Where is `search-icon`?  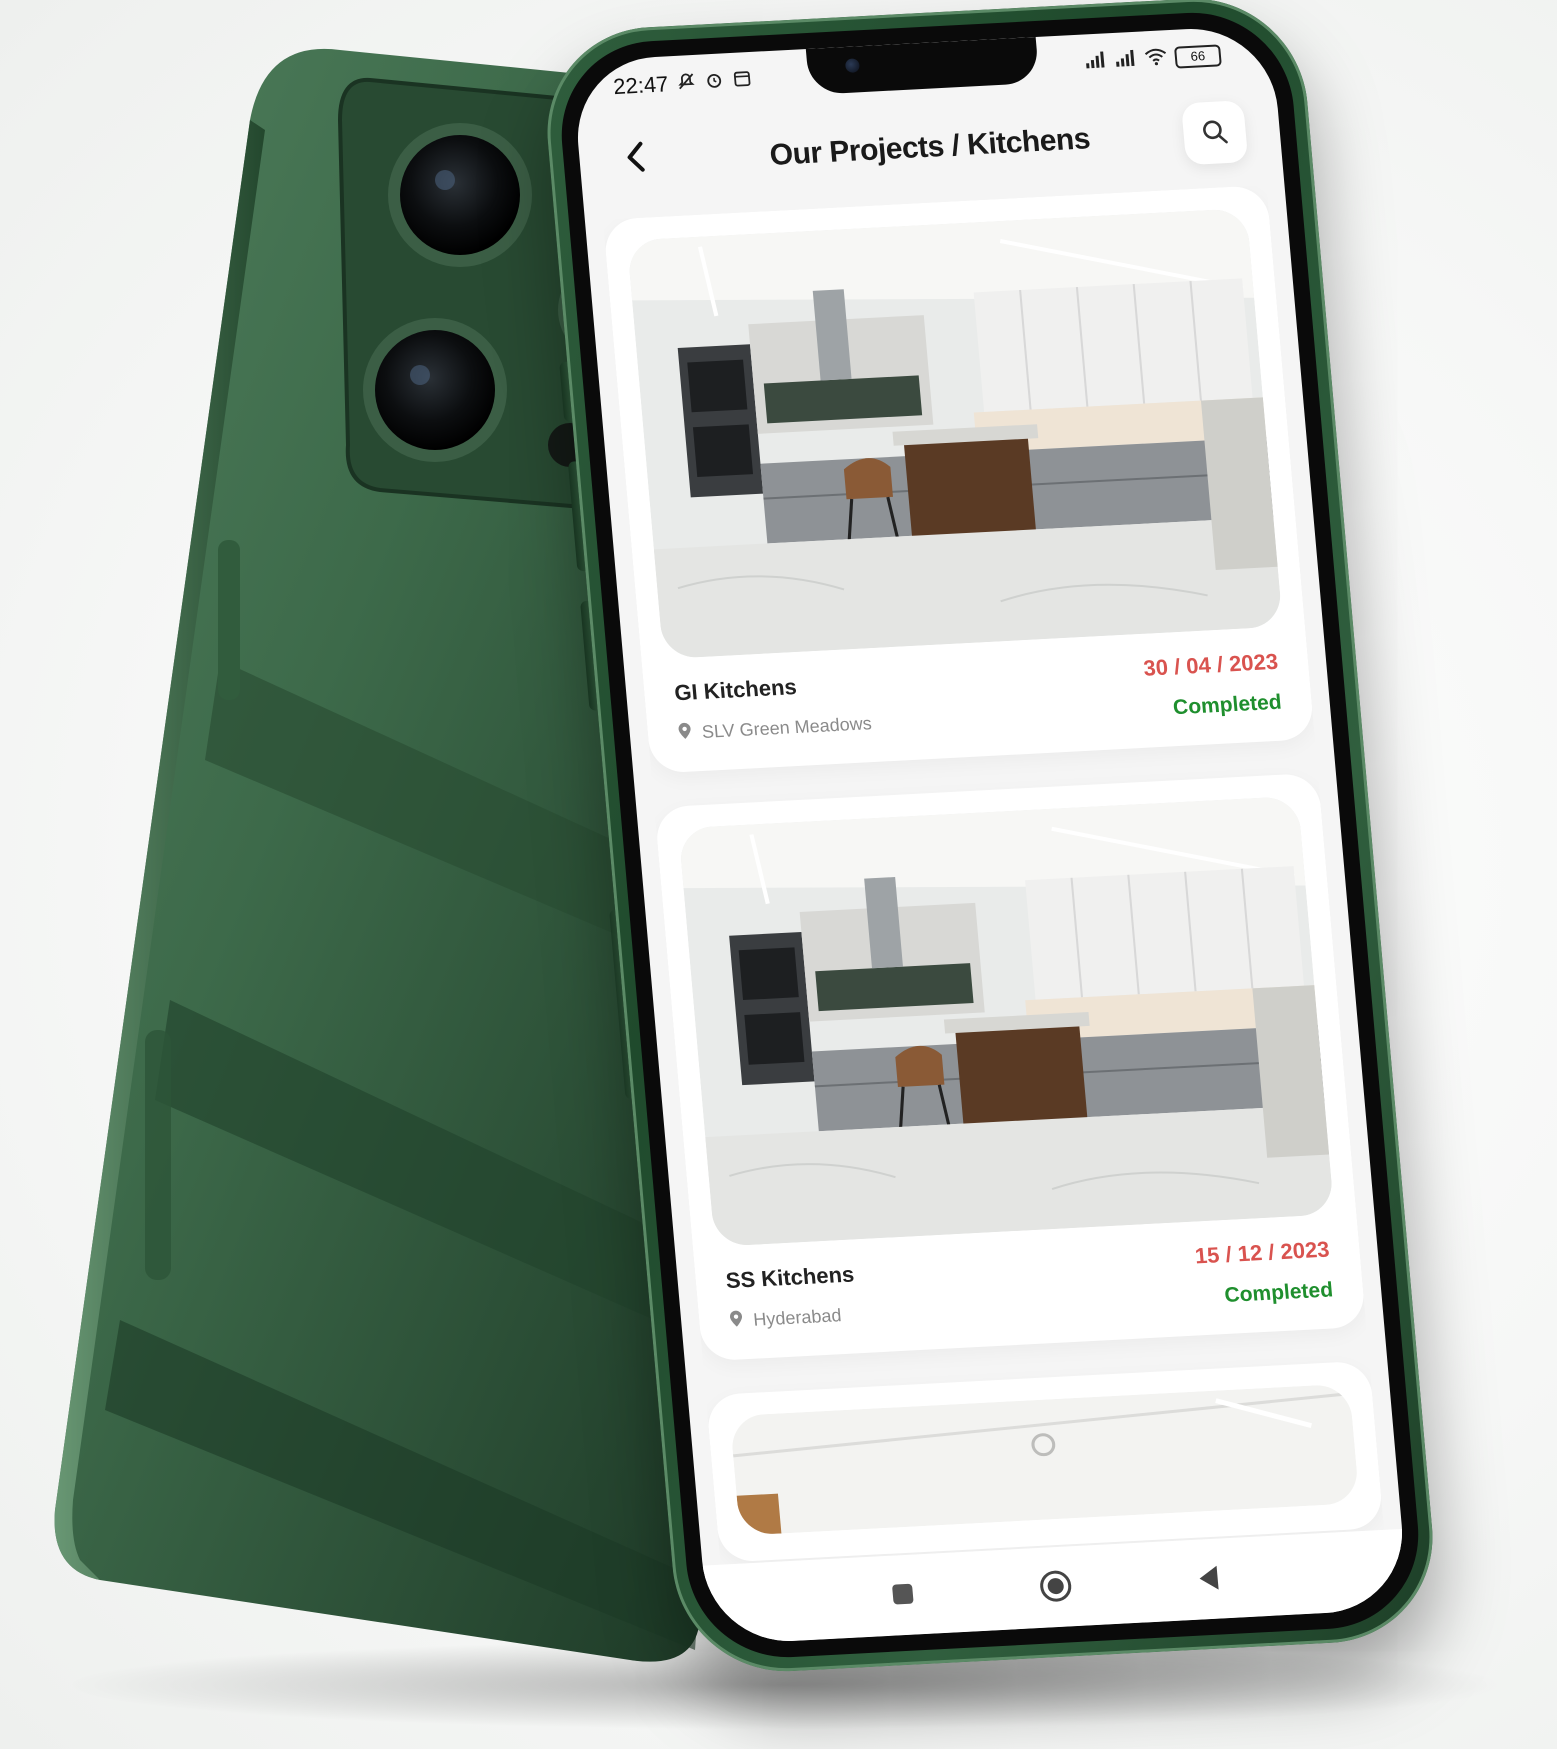 search-icon is located at coordinates (1214, 133).